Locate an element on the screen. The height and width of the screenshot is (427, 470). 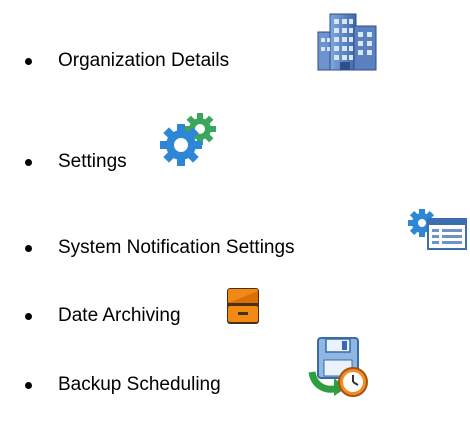
list-item-label: Backup Scheduling is located at coordinates (139, 384).